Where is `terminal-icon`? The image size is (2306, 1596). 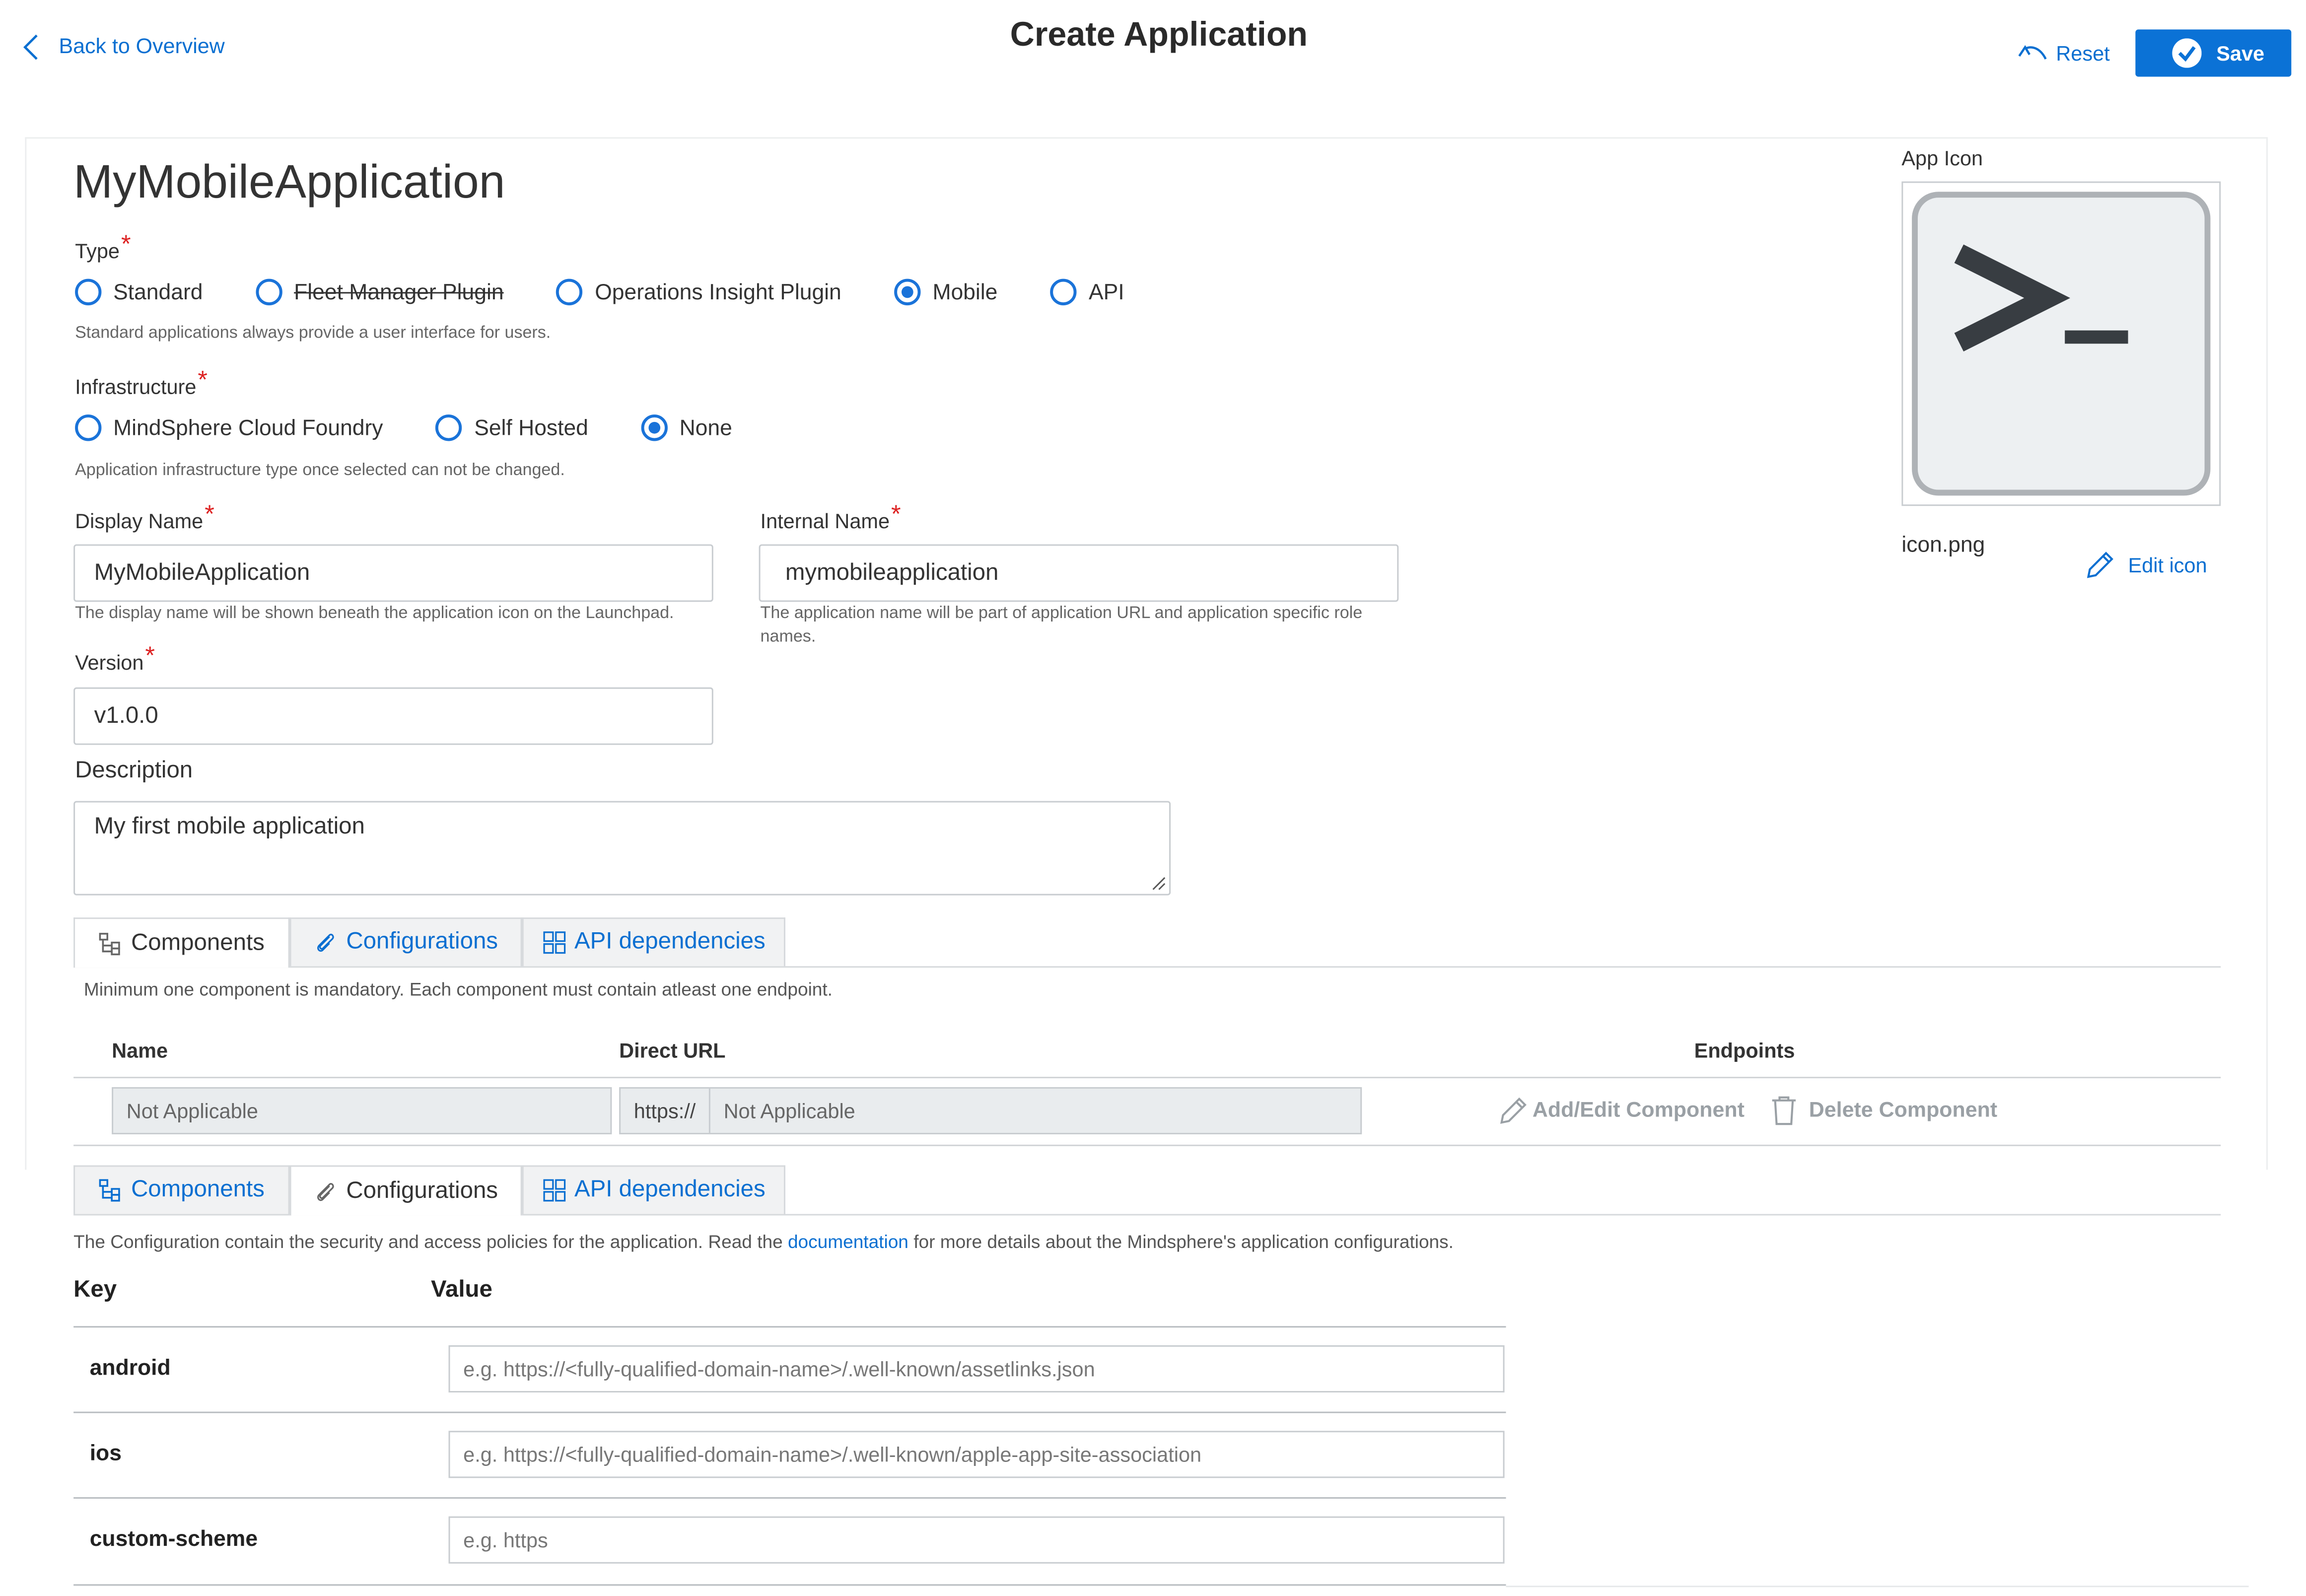
terminal-icon is located at coordinates (2062, 344).